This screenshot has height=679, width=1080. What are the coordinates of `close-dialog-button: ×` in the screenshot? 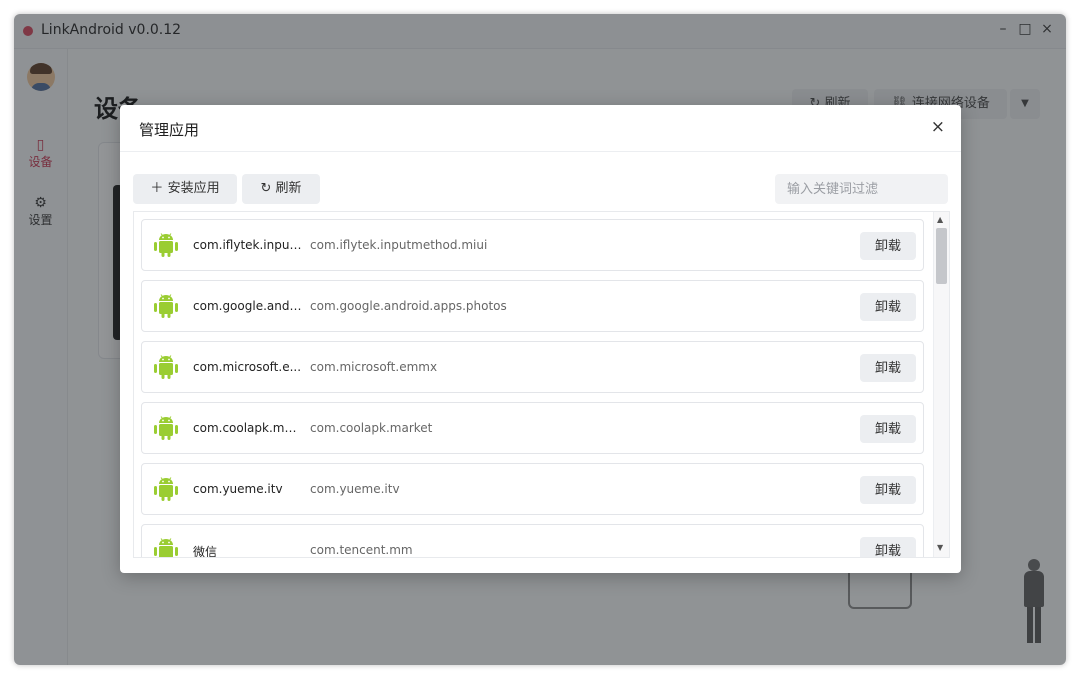 It's located at (938, 127).